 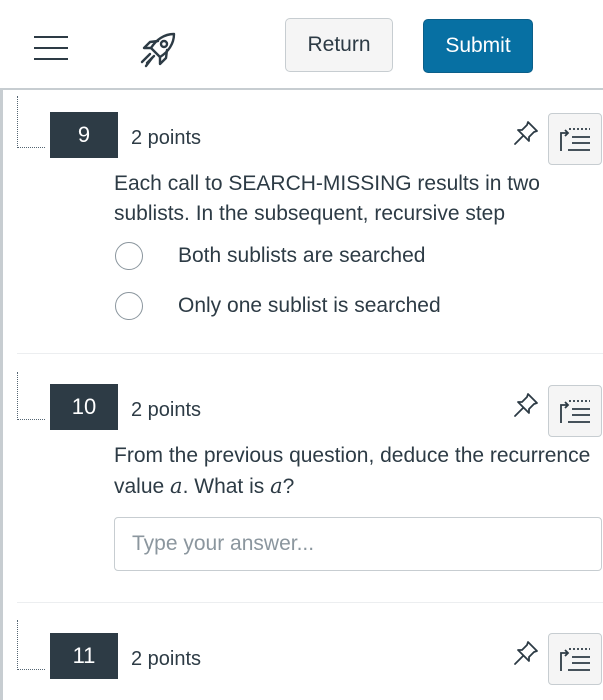 I want to click on answer-input, so click(x=358, y=544).